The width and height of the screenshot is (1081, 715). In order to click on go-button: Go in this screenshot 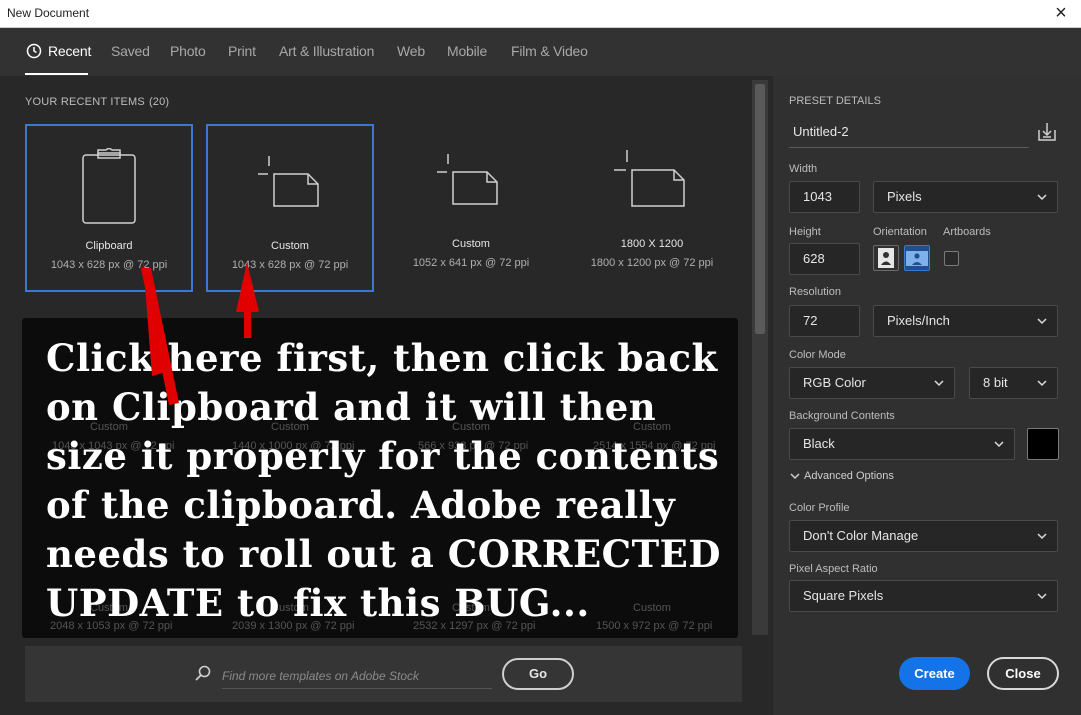, I will do `click(538, 674)`.